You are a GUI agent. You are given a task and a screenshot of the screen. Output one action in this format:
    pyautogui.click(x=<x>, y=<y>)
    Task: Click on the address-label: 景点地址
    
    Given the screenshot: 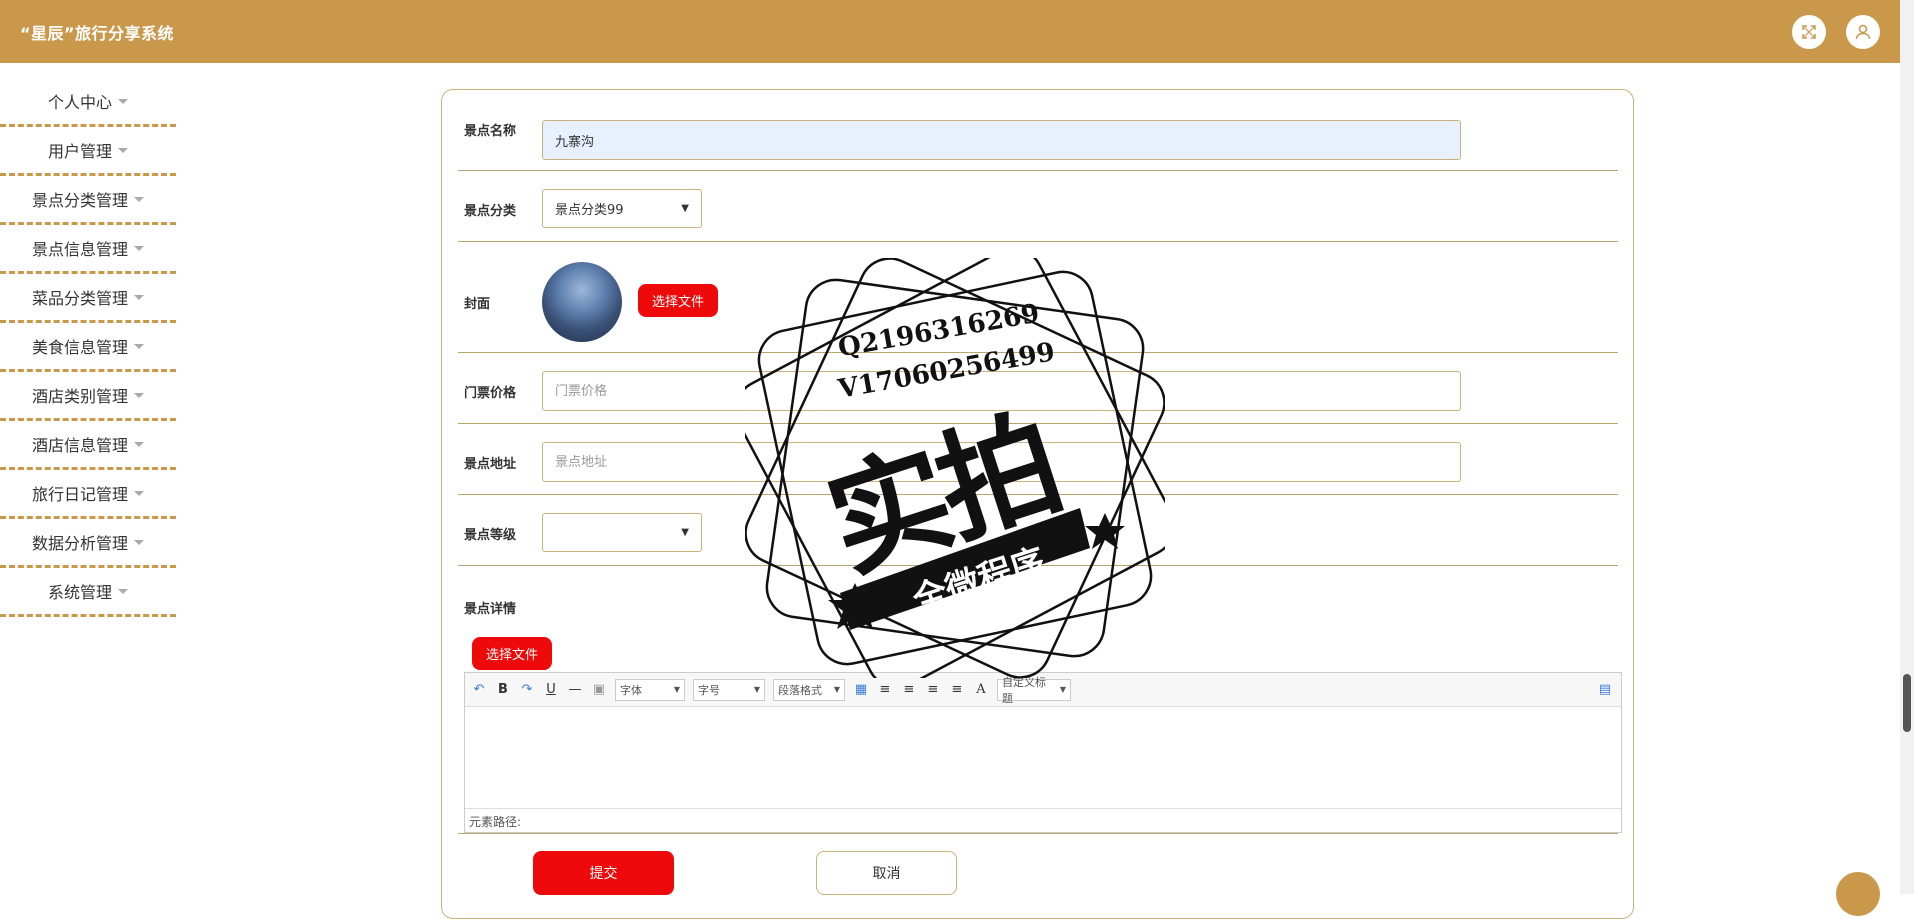 What is the action you would take?
    pyautogui.click(x=490, y=464)
    